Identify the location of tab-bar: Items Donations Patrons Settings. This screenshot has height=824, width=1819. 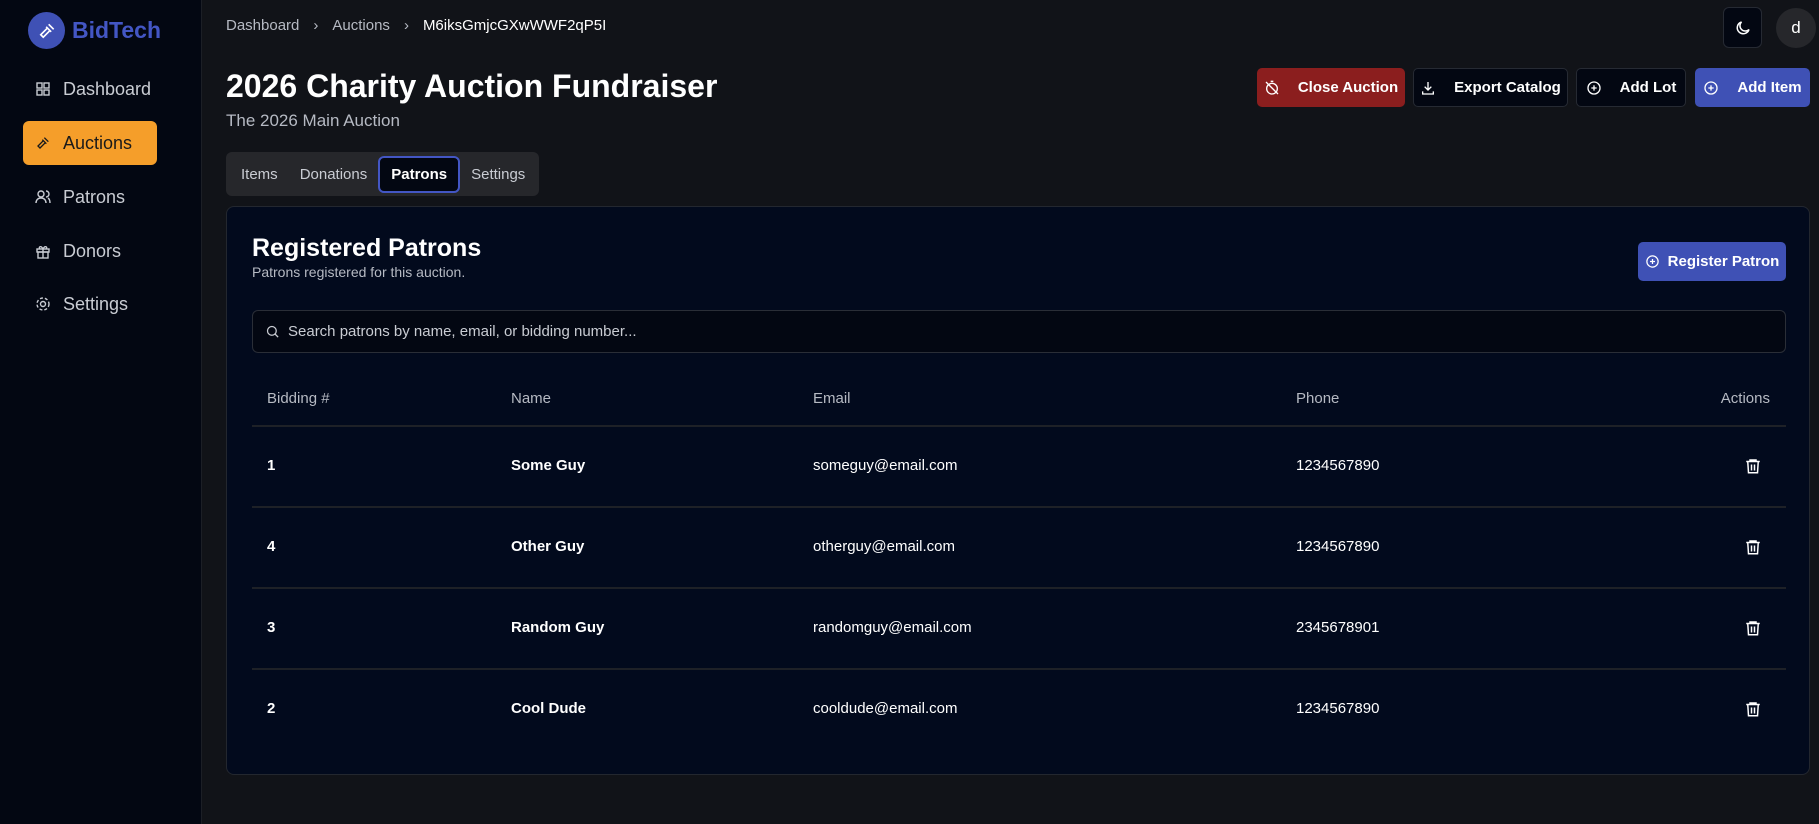
(382, 174).